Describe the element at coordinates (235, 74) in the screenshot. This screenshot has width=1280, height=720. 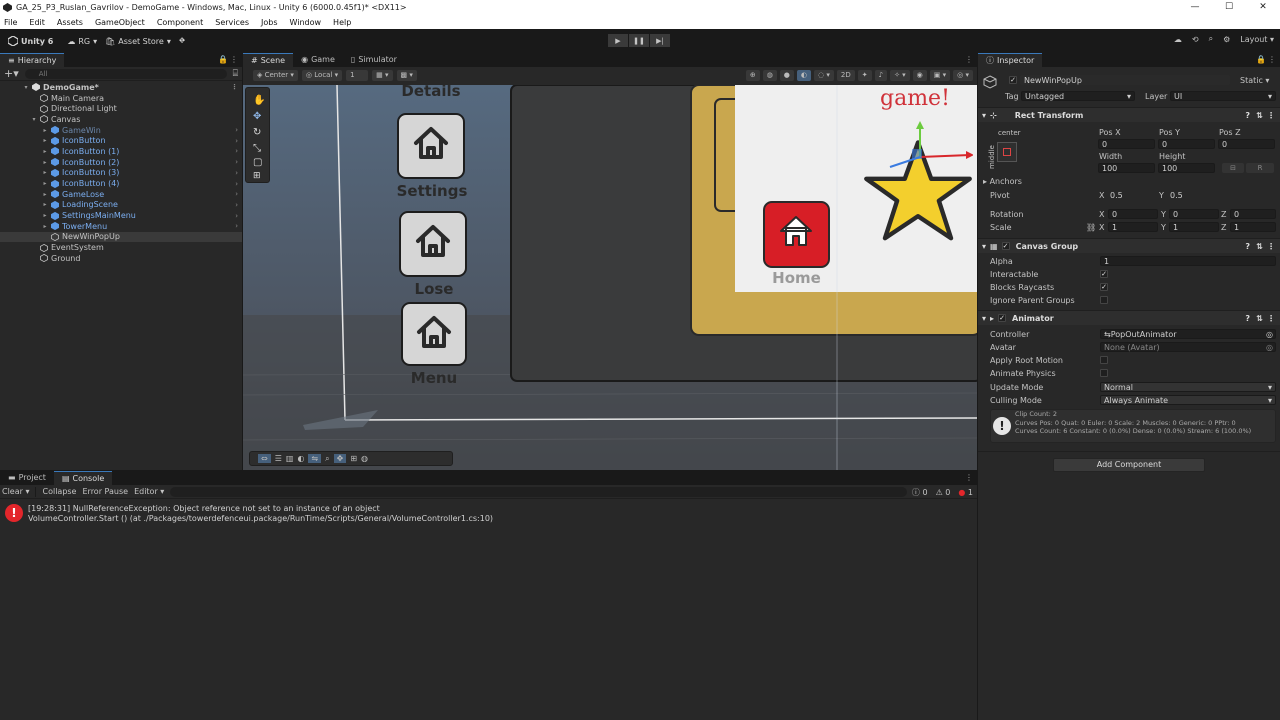
I see `filter-icon: ⌸` at that location.